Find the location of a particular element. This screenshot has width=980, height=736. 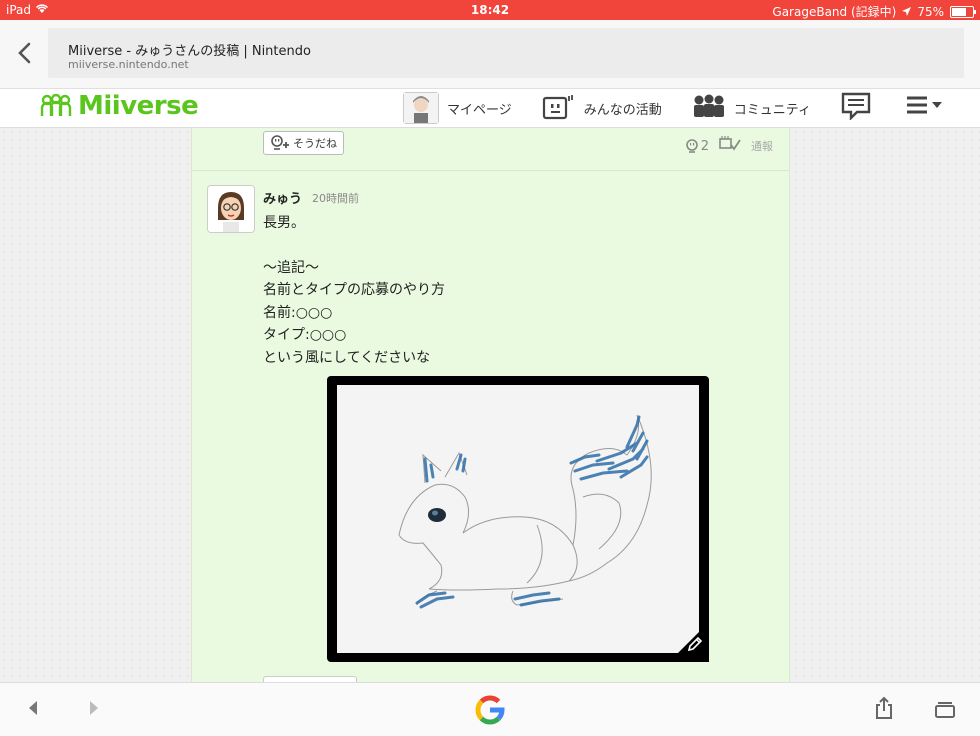

nav-community: コミュニティ is located at coordinates (751, 108).